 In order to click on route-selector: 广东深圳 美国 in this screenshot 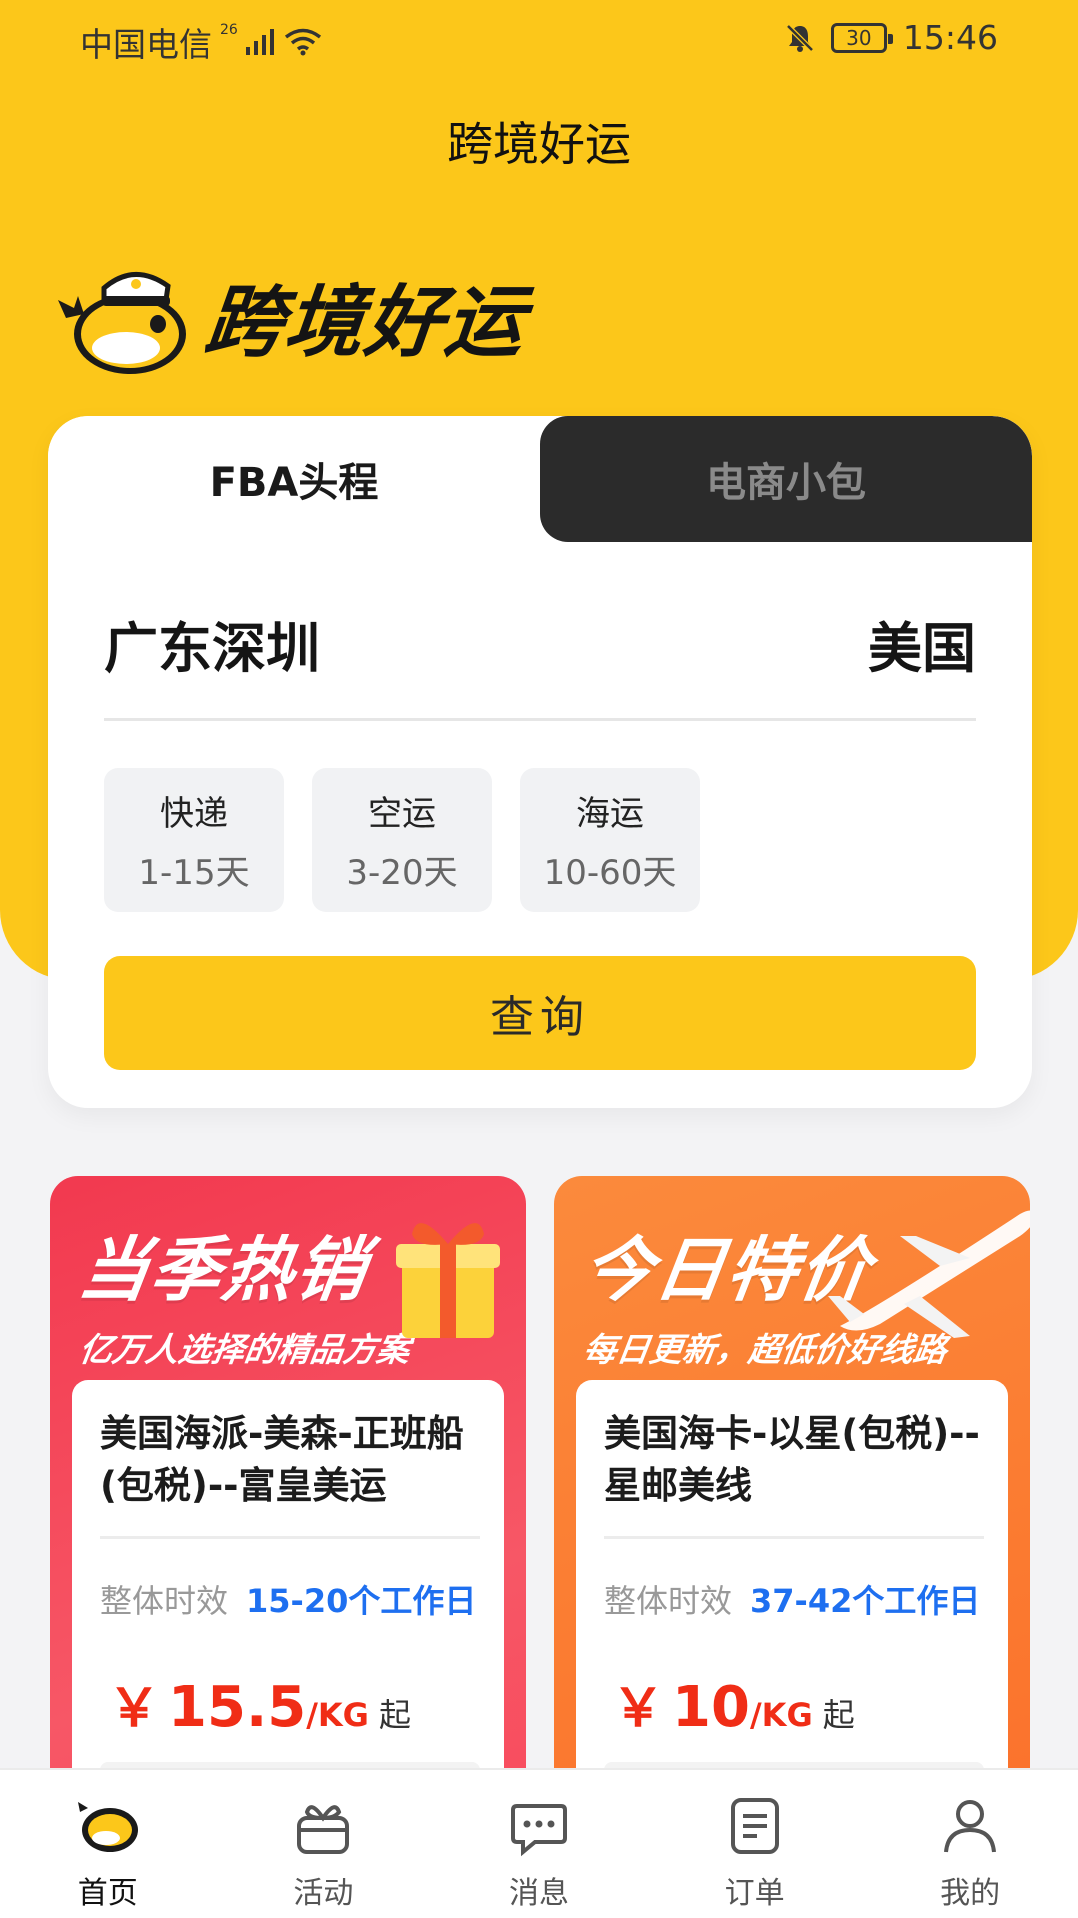, I will do `click(540, 643)`.